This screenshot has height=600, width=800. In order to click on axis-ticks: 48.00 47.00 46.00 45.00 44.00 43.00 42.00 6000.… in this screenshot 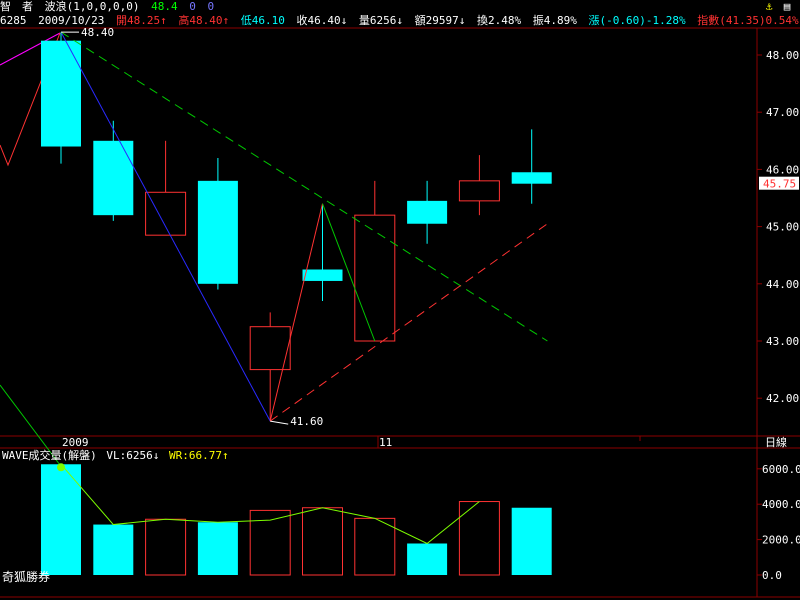, I will do `click(778, 315)`.